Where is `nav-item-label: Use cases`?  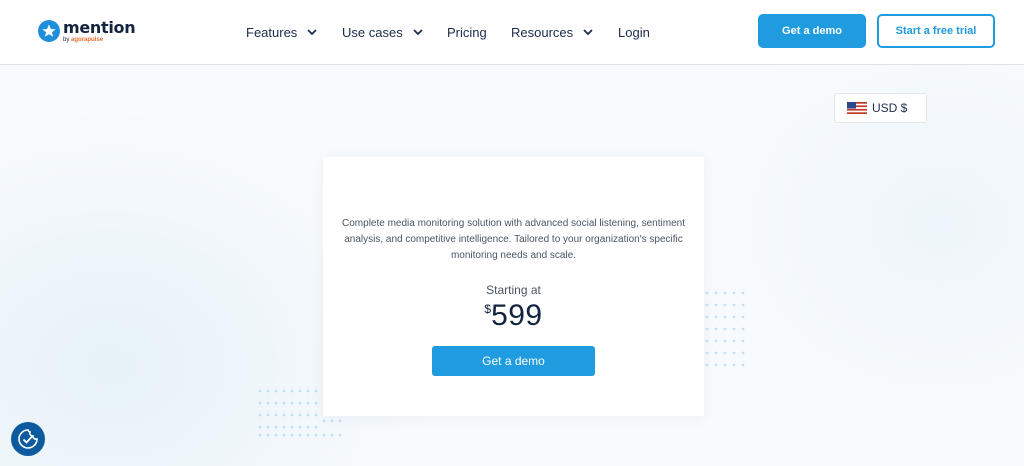
nav-item-label: Use cases is located at coordinates (372, 32).